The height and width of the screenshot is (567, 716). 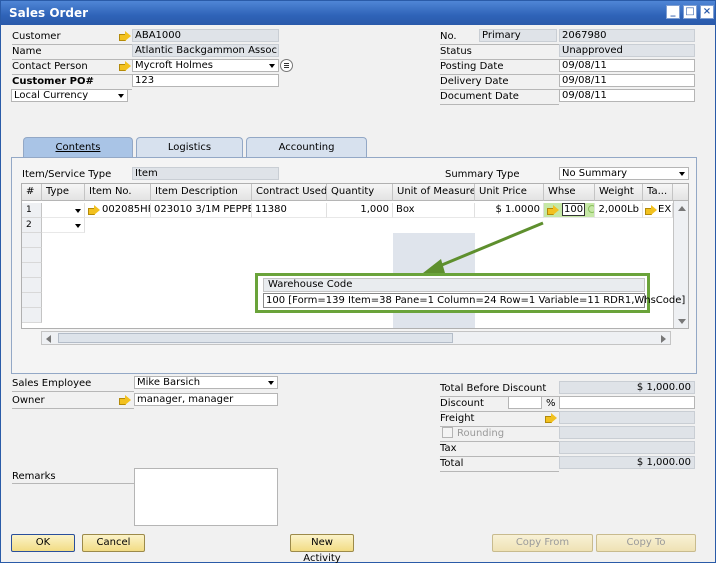 I want to click on total-before-discount-field: $ 1,000.00, so click(x=627, y=387).